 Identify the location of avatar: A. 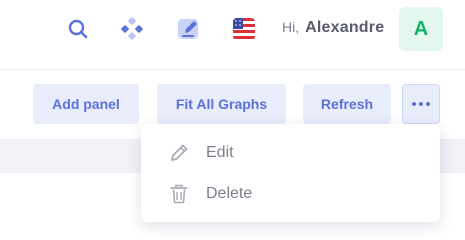
(421, 29).